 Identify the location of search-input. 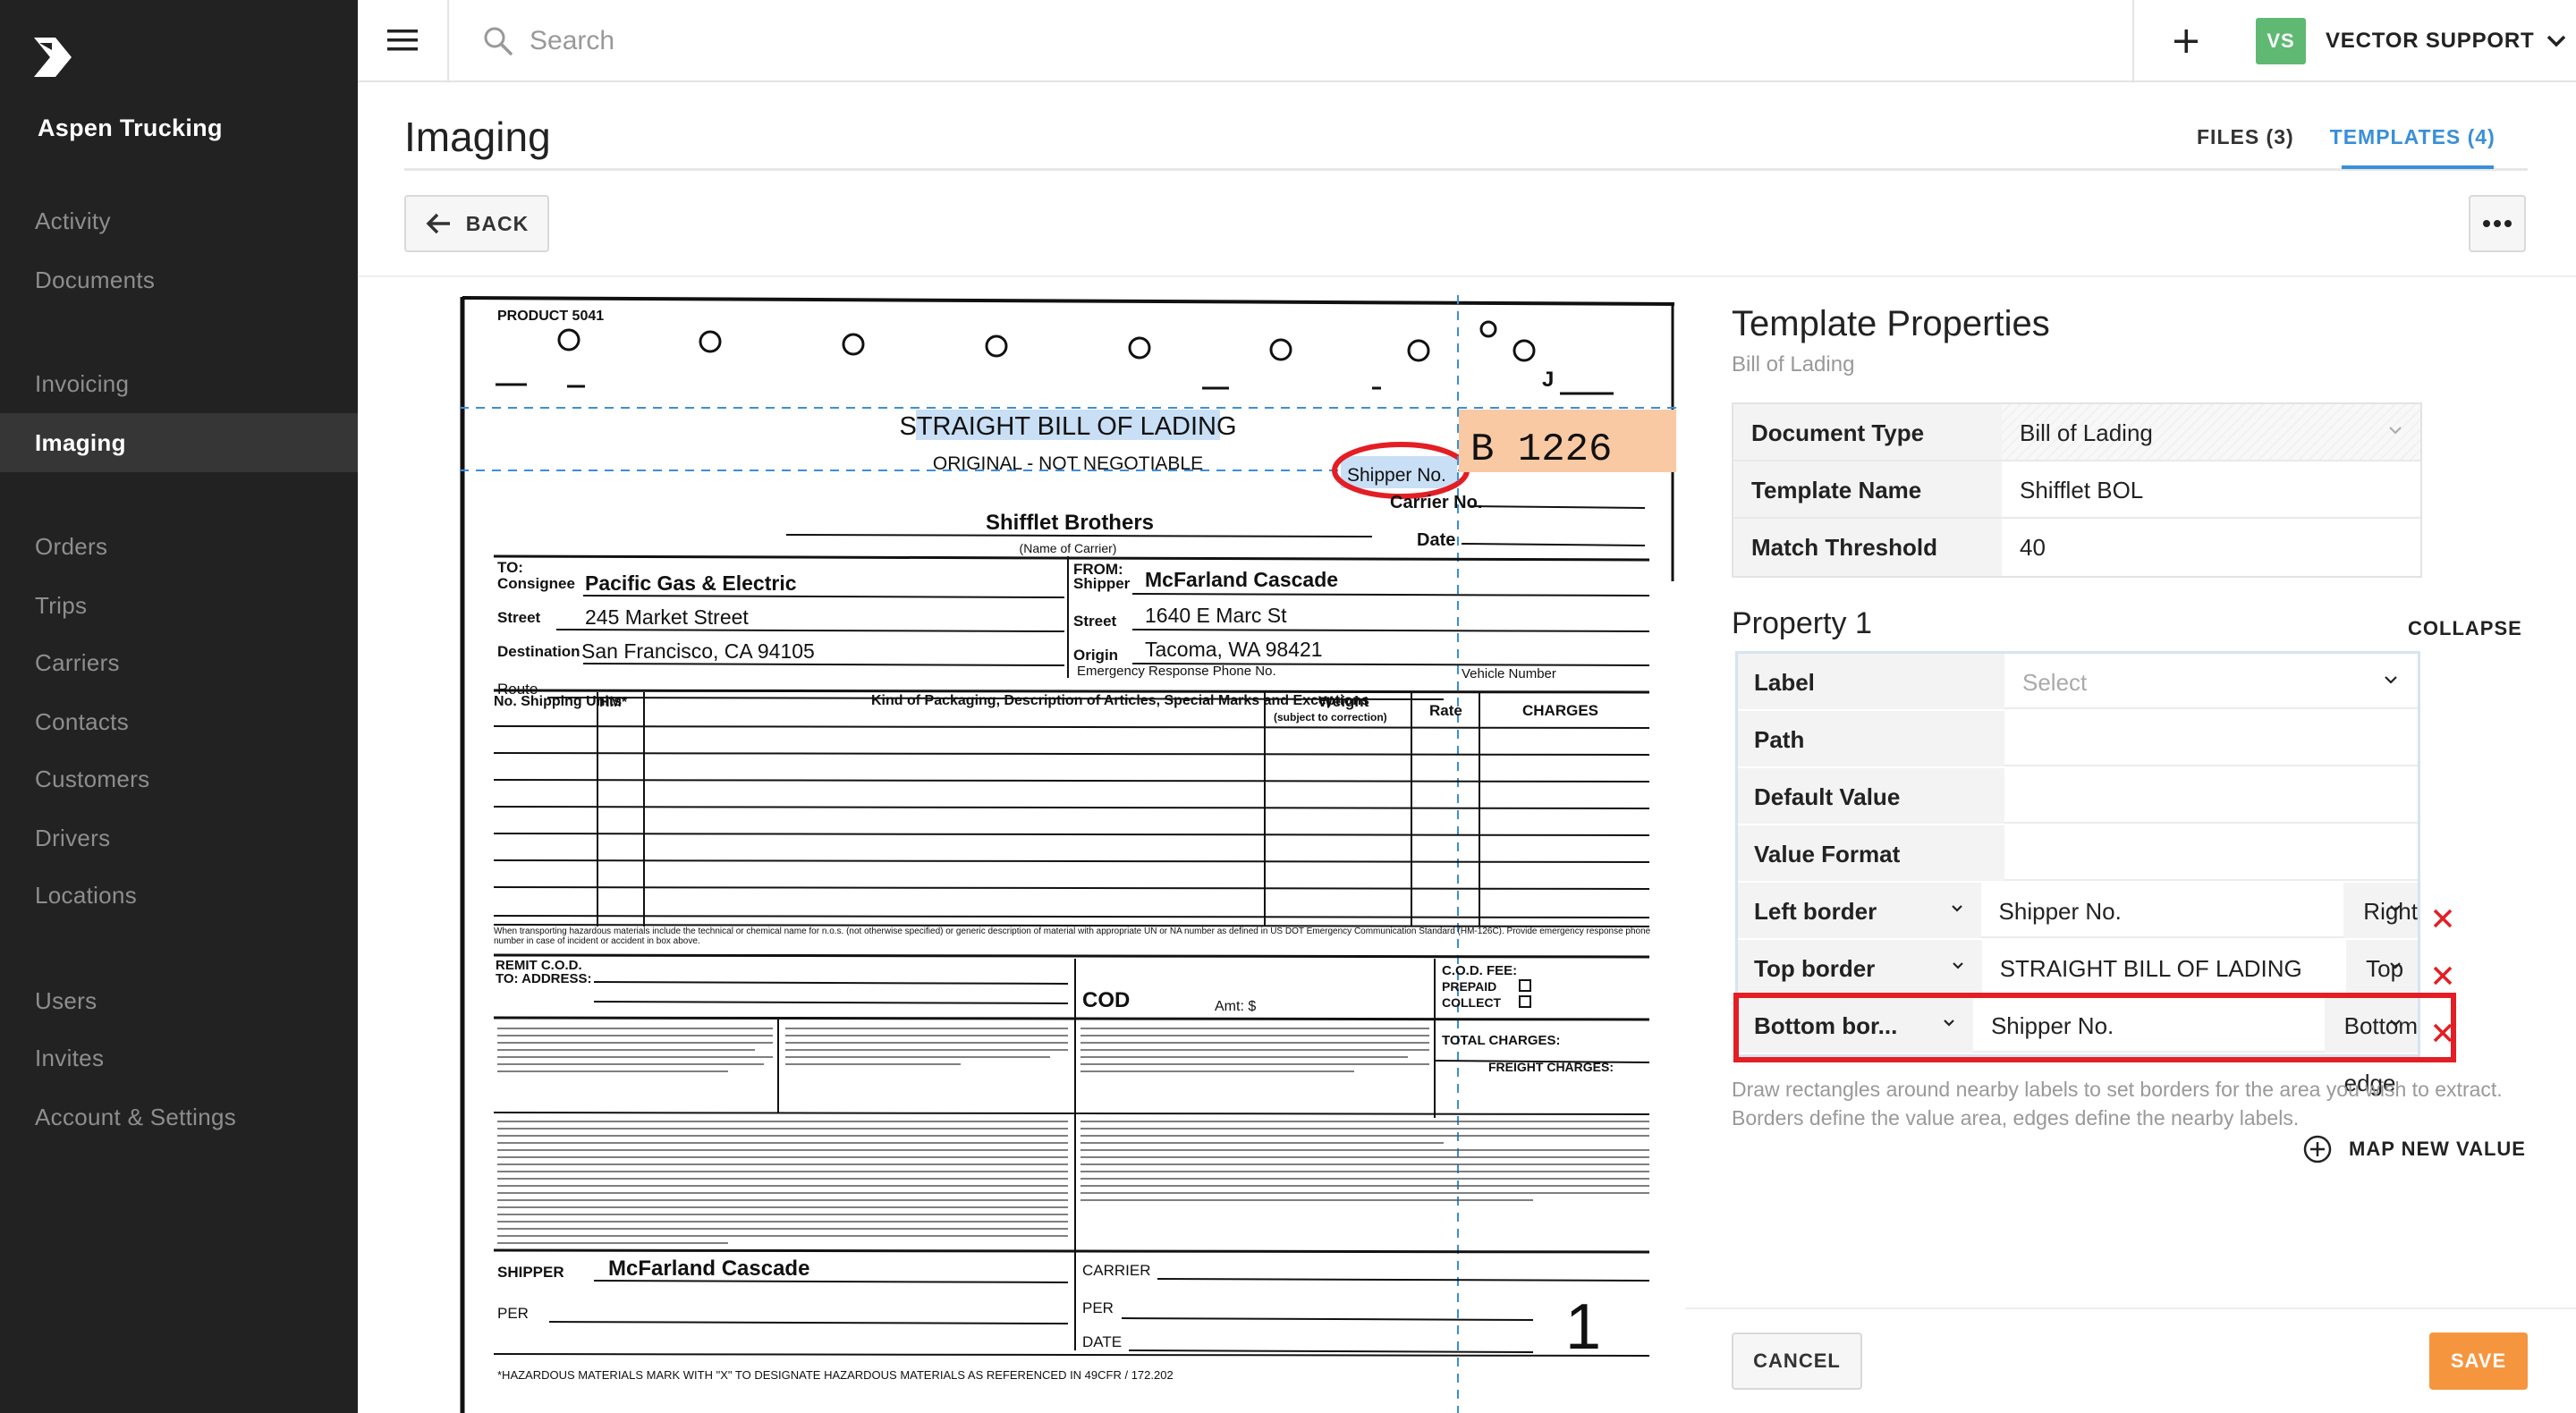
(887, 41).